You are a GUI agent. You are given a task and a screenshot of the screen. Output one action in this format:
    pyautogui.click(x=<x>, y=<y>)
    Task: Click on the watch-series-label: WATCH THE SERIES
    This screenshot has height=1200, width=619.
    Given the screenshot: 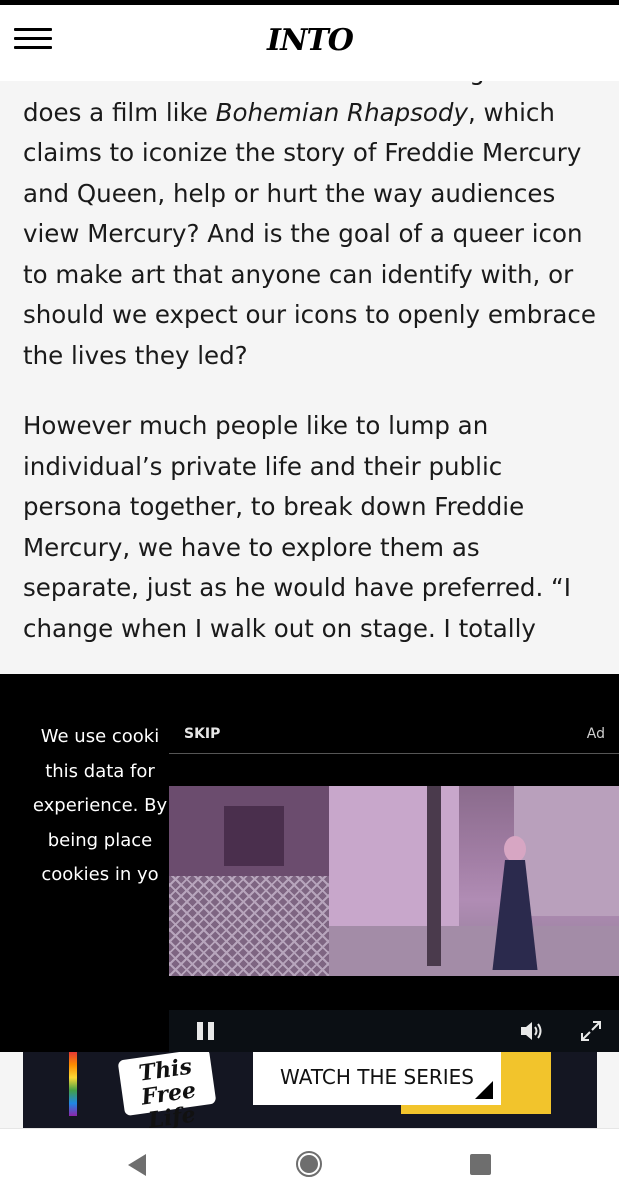 What is the action you would take?
    pyautogui.click(x=377, y=1077)
    